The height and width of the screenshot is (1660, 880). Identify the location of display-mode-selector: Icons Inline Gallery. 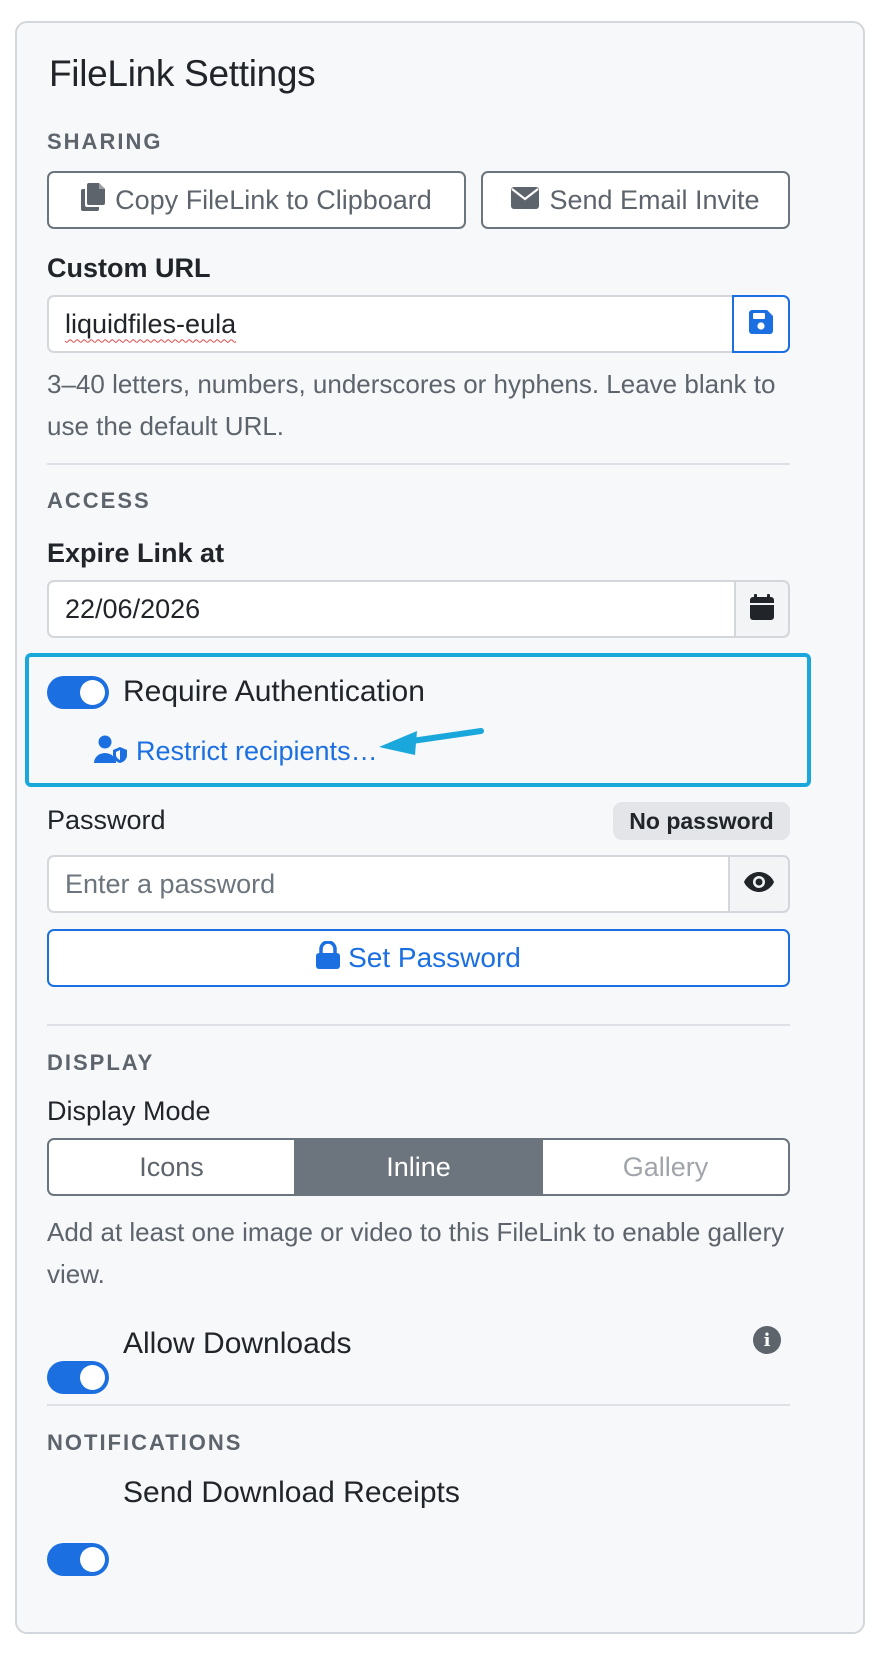
(418, 1167).